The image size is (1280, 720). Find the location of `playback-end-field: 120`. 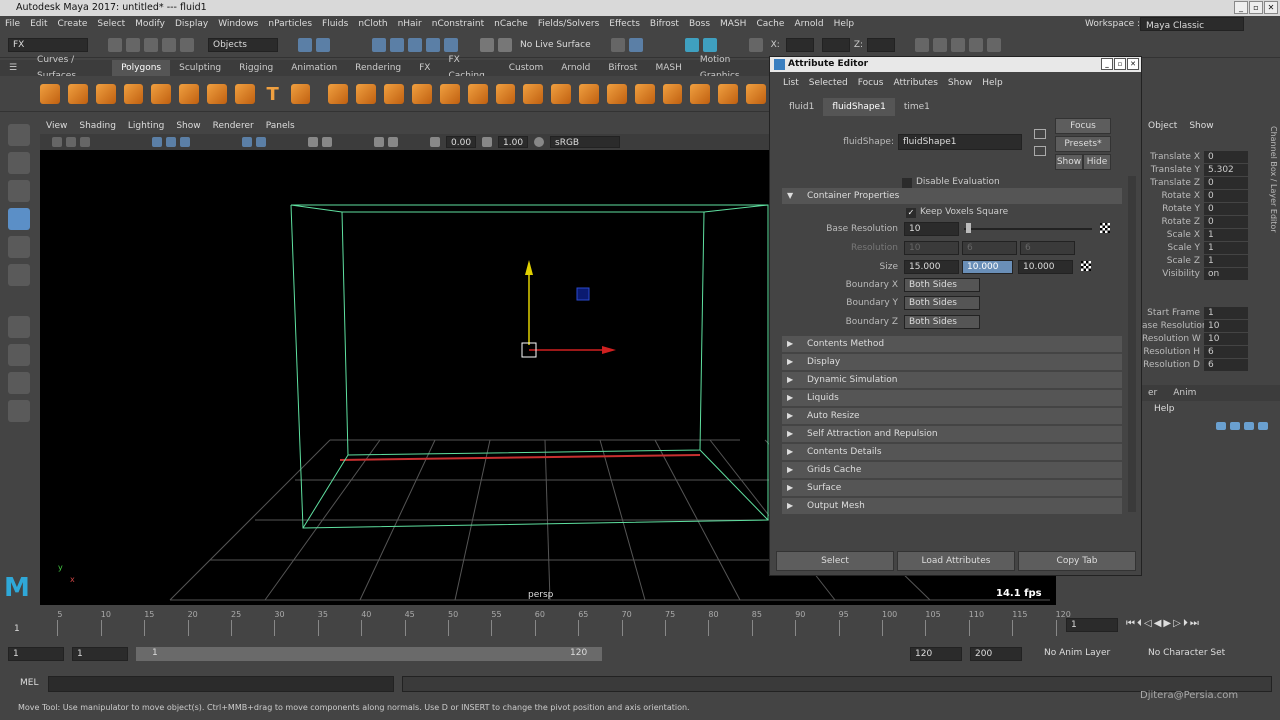

playback-end-field: 120 is located at coordinates (936, 654).